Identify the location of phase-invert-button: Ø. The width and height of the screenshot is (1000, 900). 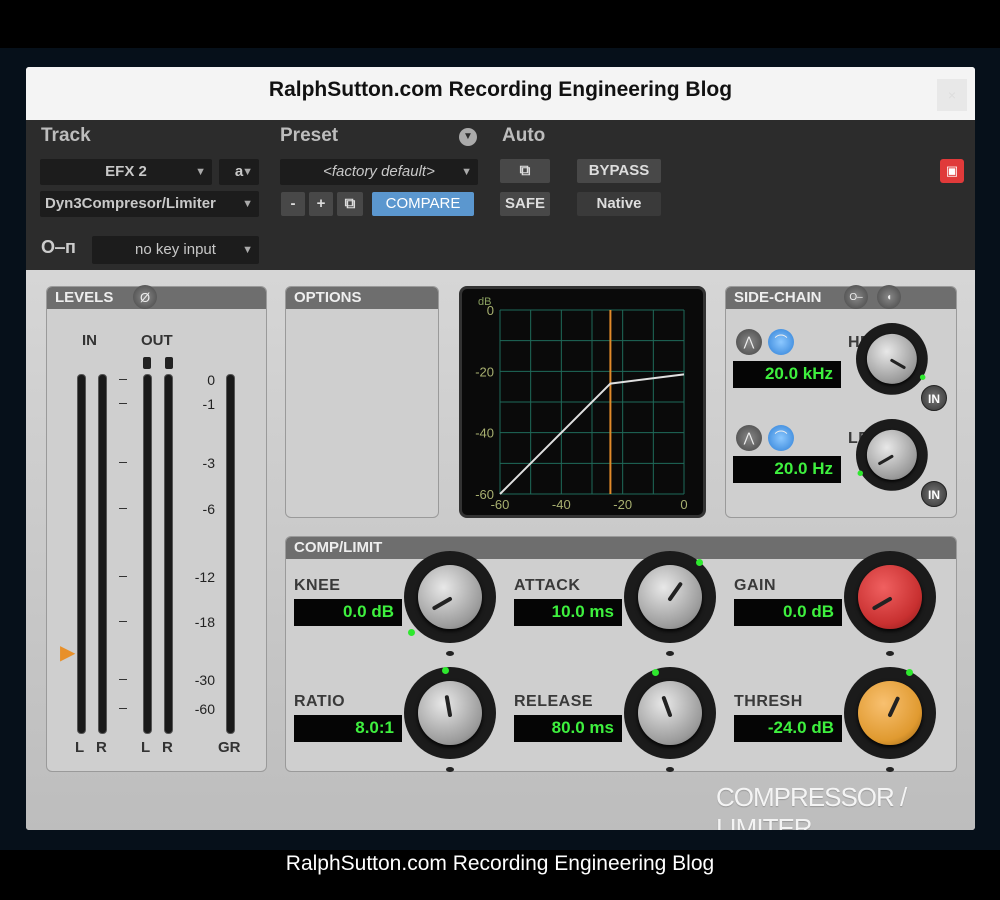
(145, 297).